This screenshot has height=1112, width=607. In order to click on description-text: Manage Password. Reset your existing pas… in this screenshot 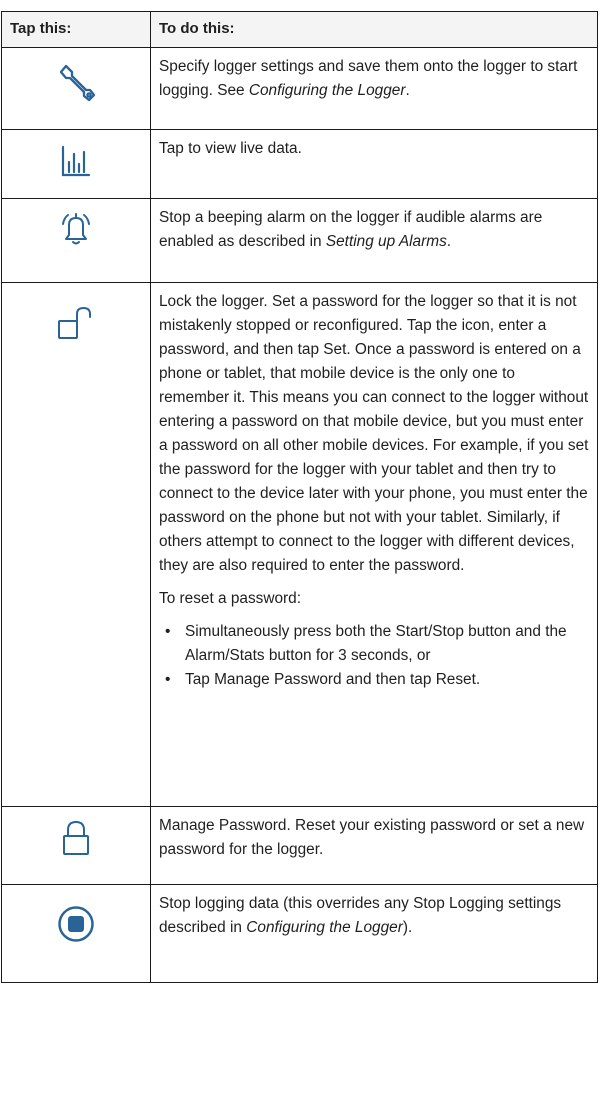, I will do `click(372, 837)`.